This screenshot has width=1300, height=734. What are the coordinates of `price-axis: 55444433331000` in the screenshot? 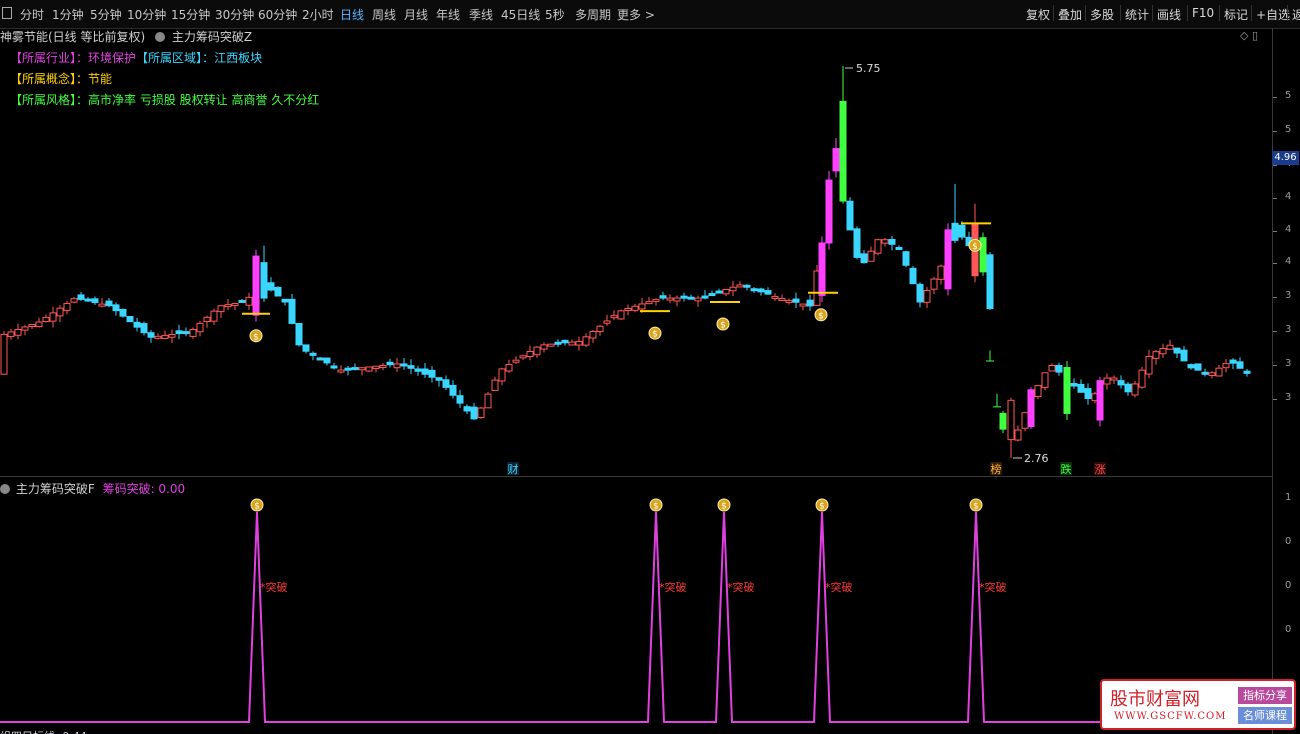 It's located at (1286, 381).